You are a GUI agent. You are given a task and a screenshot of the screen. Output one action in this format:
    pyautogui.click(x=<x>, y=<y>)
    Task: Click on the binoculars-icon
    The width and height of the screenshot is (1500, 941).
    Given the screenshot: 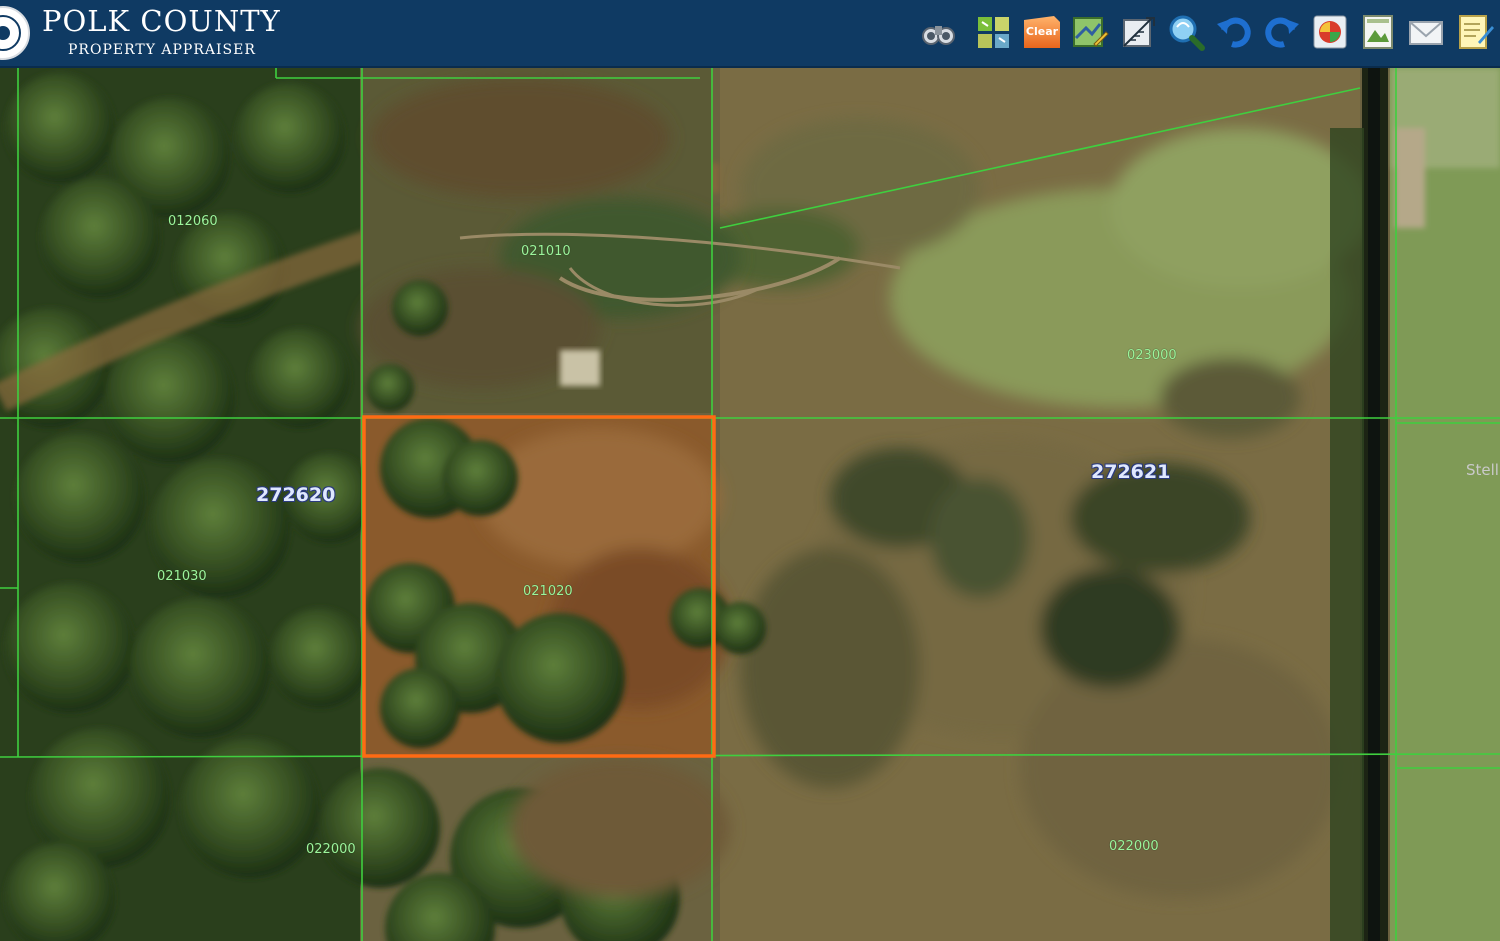 What is the action you would take?
    pyautogui.click(x=938, y=32)
    